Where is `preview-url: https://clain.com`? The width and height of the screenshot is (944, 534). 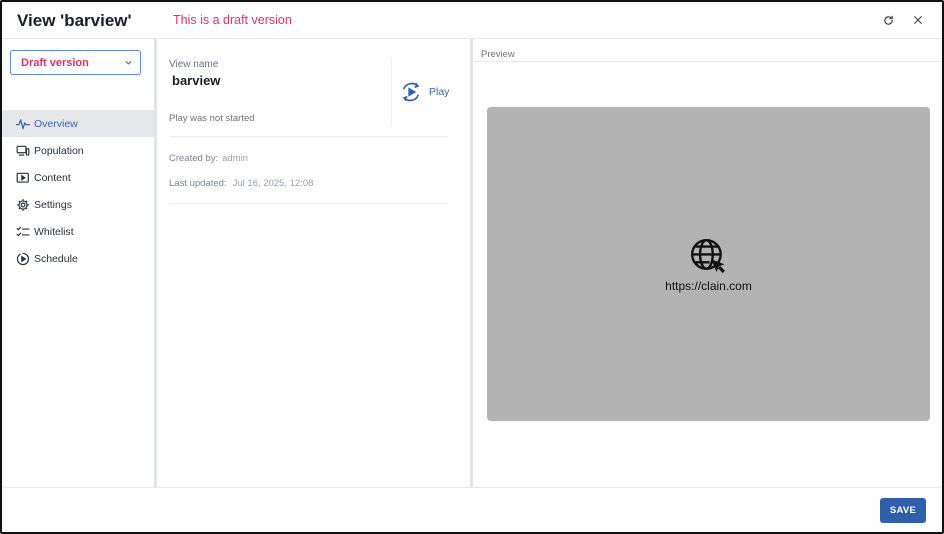 preview-url: https://clain.com is located at coordinates (708, 286).